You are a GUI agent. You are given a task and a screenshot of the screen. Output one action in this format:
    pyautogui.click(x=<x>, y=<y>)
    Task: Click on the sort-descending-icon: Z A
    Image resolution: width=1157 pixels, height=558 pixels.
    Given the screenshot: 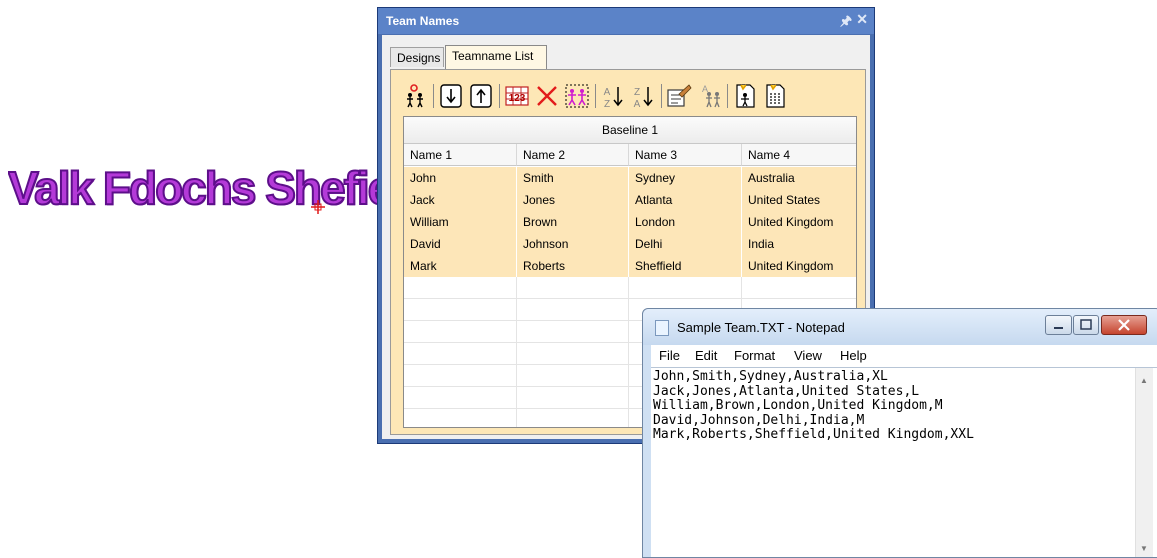 What is the action you would take?
    pyautogui.click(x=643, y=96)
    